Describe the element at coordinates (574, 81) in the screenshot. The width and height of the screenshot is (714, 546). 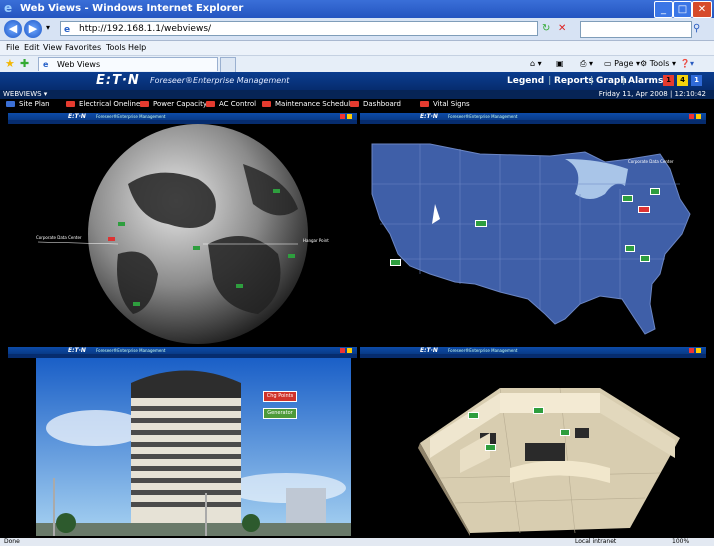
I see `nav-reports: Reports` at that location.